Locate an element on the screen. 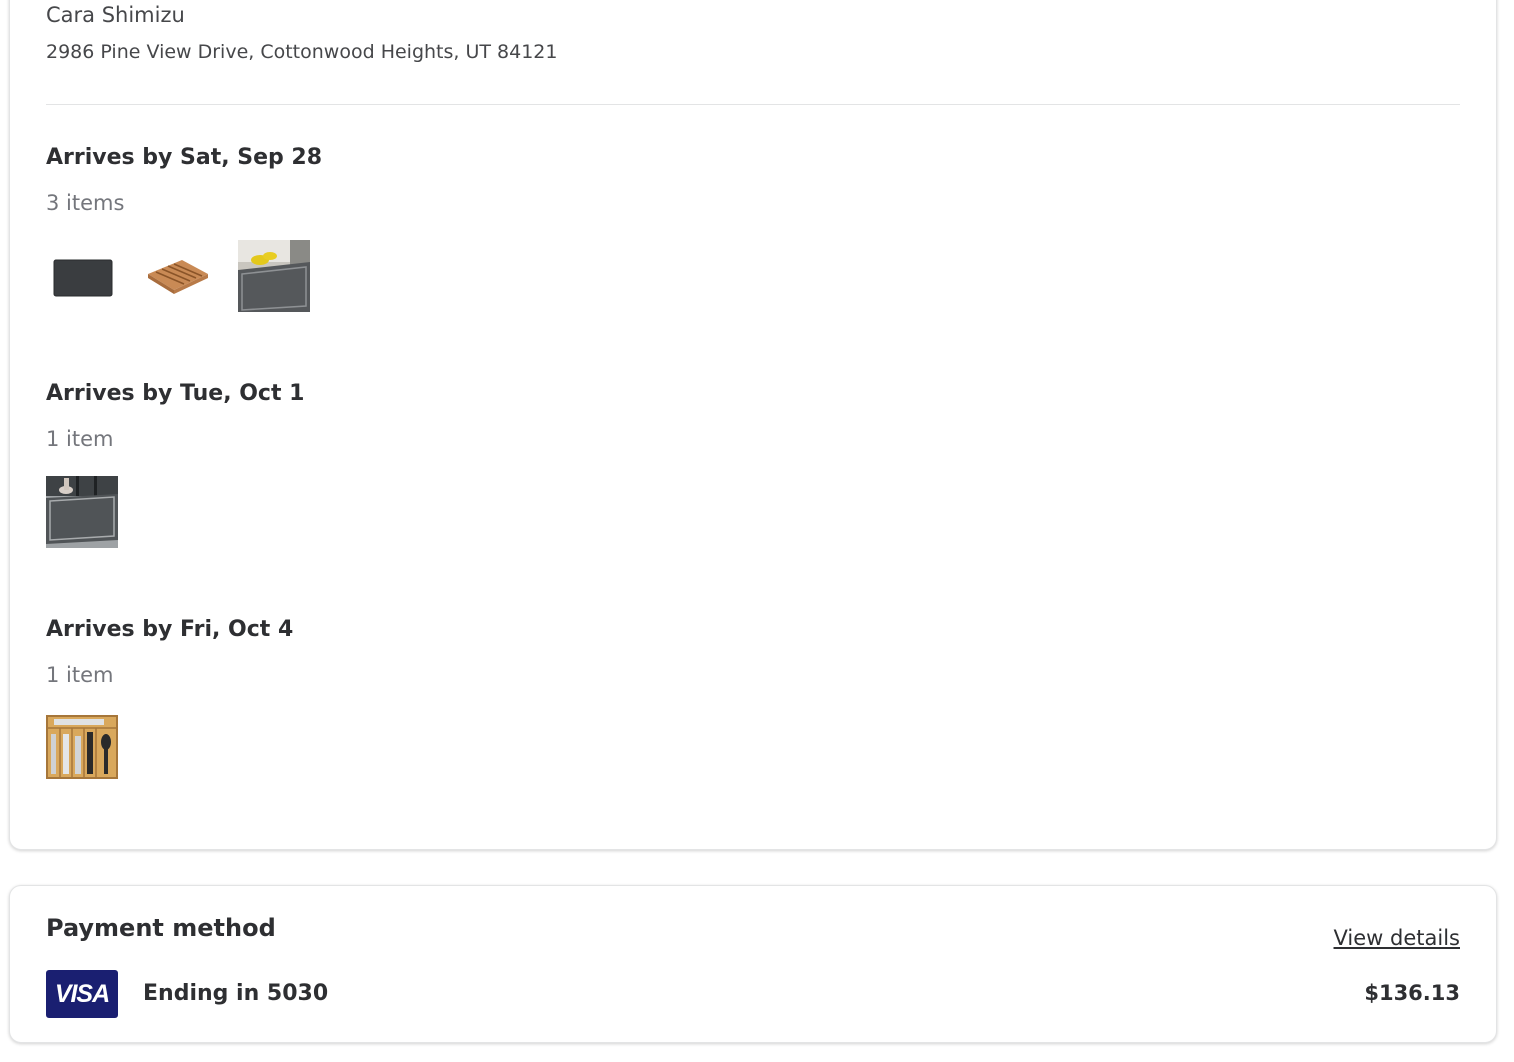 This screenshot has height=1062, width=1514. delivery-group-oct-4: Arrives by Fri, Oct 4 1 item is located at coordinates (169, 699).